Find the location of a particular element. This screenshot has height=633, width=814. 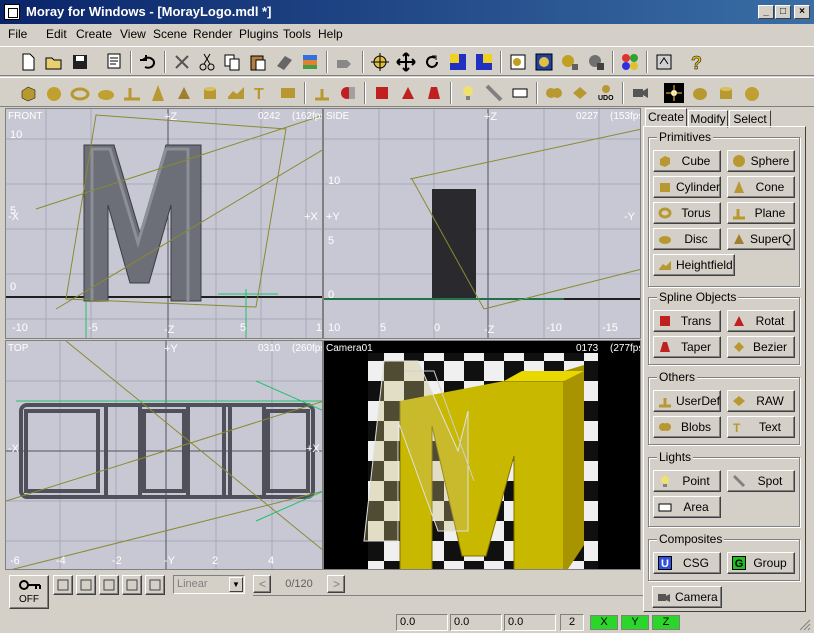

light-area-icon is located at coordinates (520, 93).